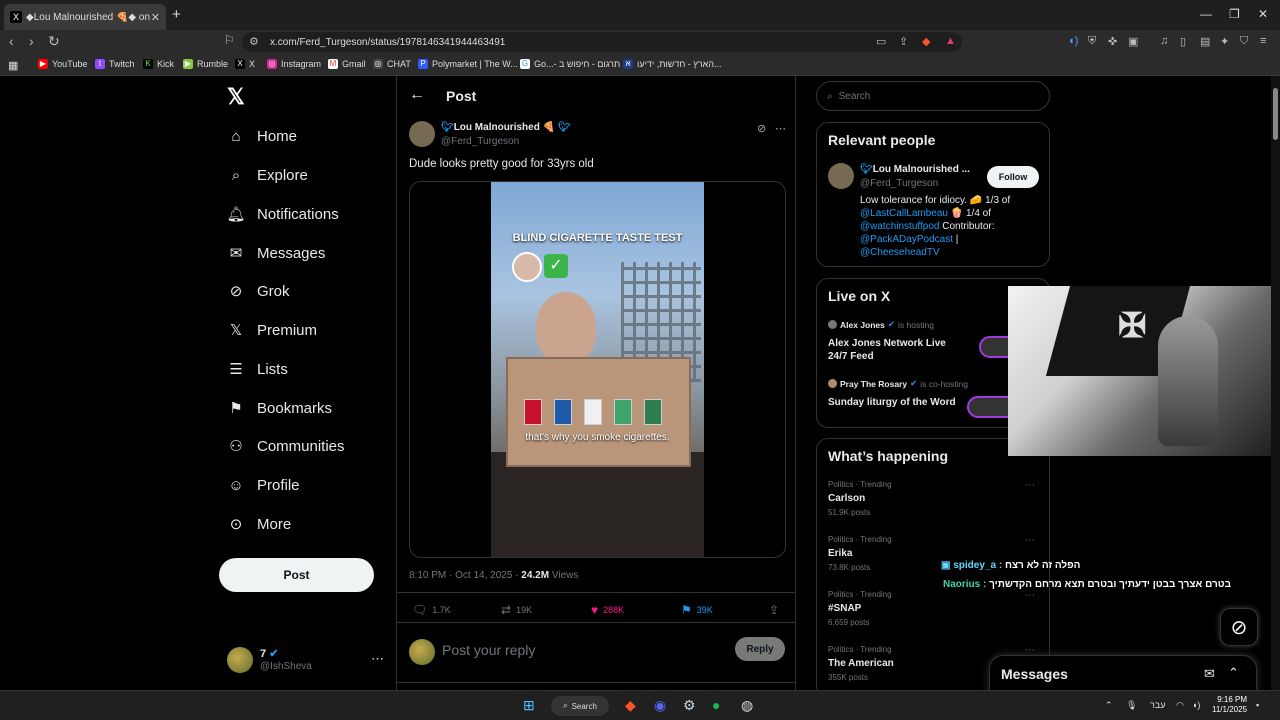  Describe the element at coordinates (950, 41) in the screenshot. I see `brave-rewards-icon: ▲` at that location.